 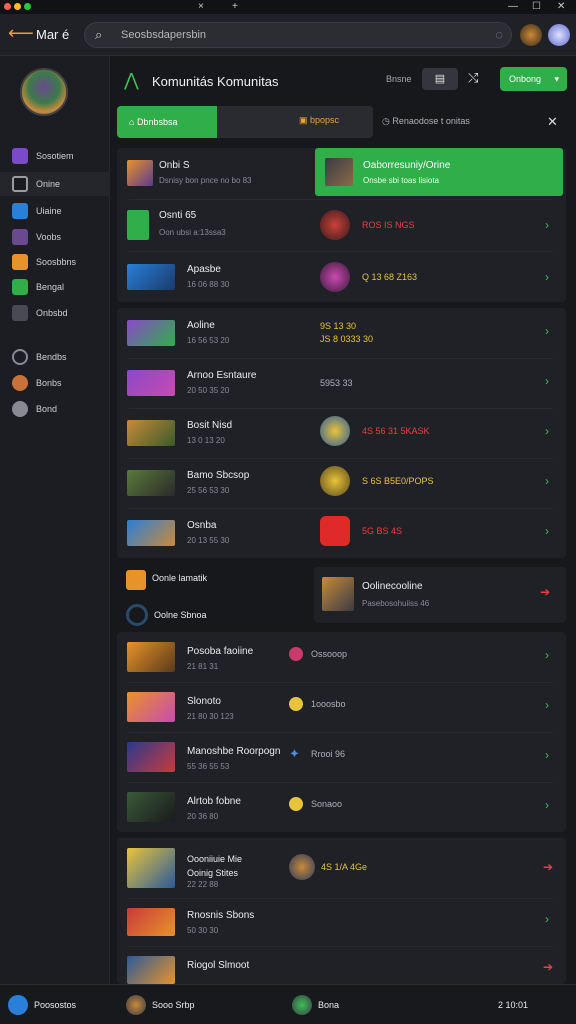 I want to click on search-placeholder: Seosbsdapersbin, so click(x=164, y=35).